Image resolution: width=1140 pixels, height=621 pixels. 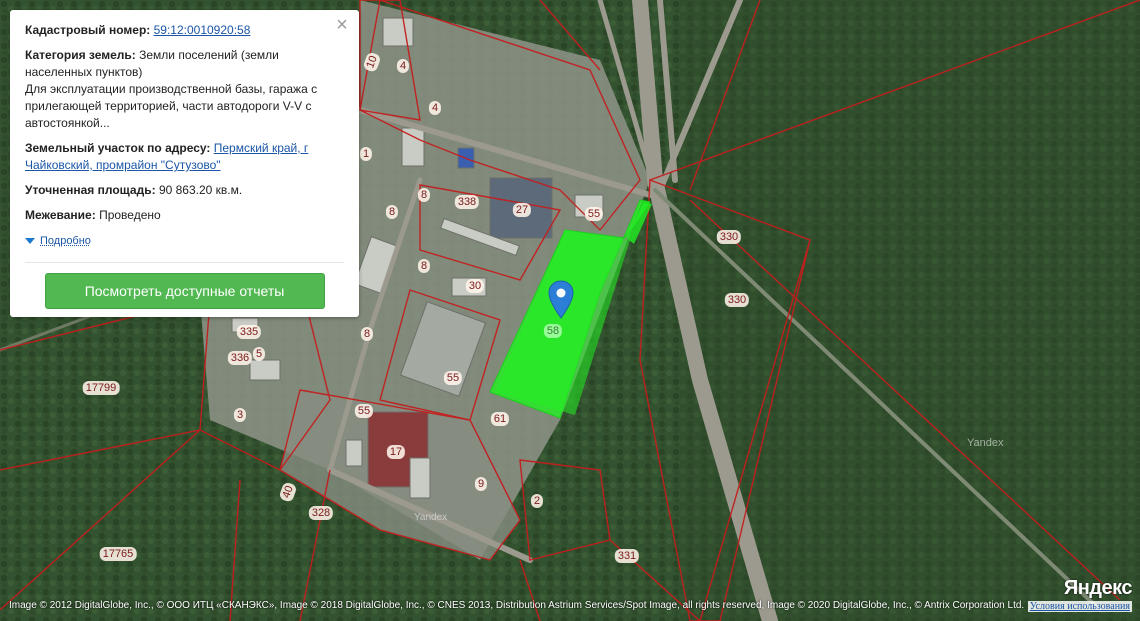 I want to click on view-reports-button: Посмотреть доступные отчеты, so click(x=184, y=290).